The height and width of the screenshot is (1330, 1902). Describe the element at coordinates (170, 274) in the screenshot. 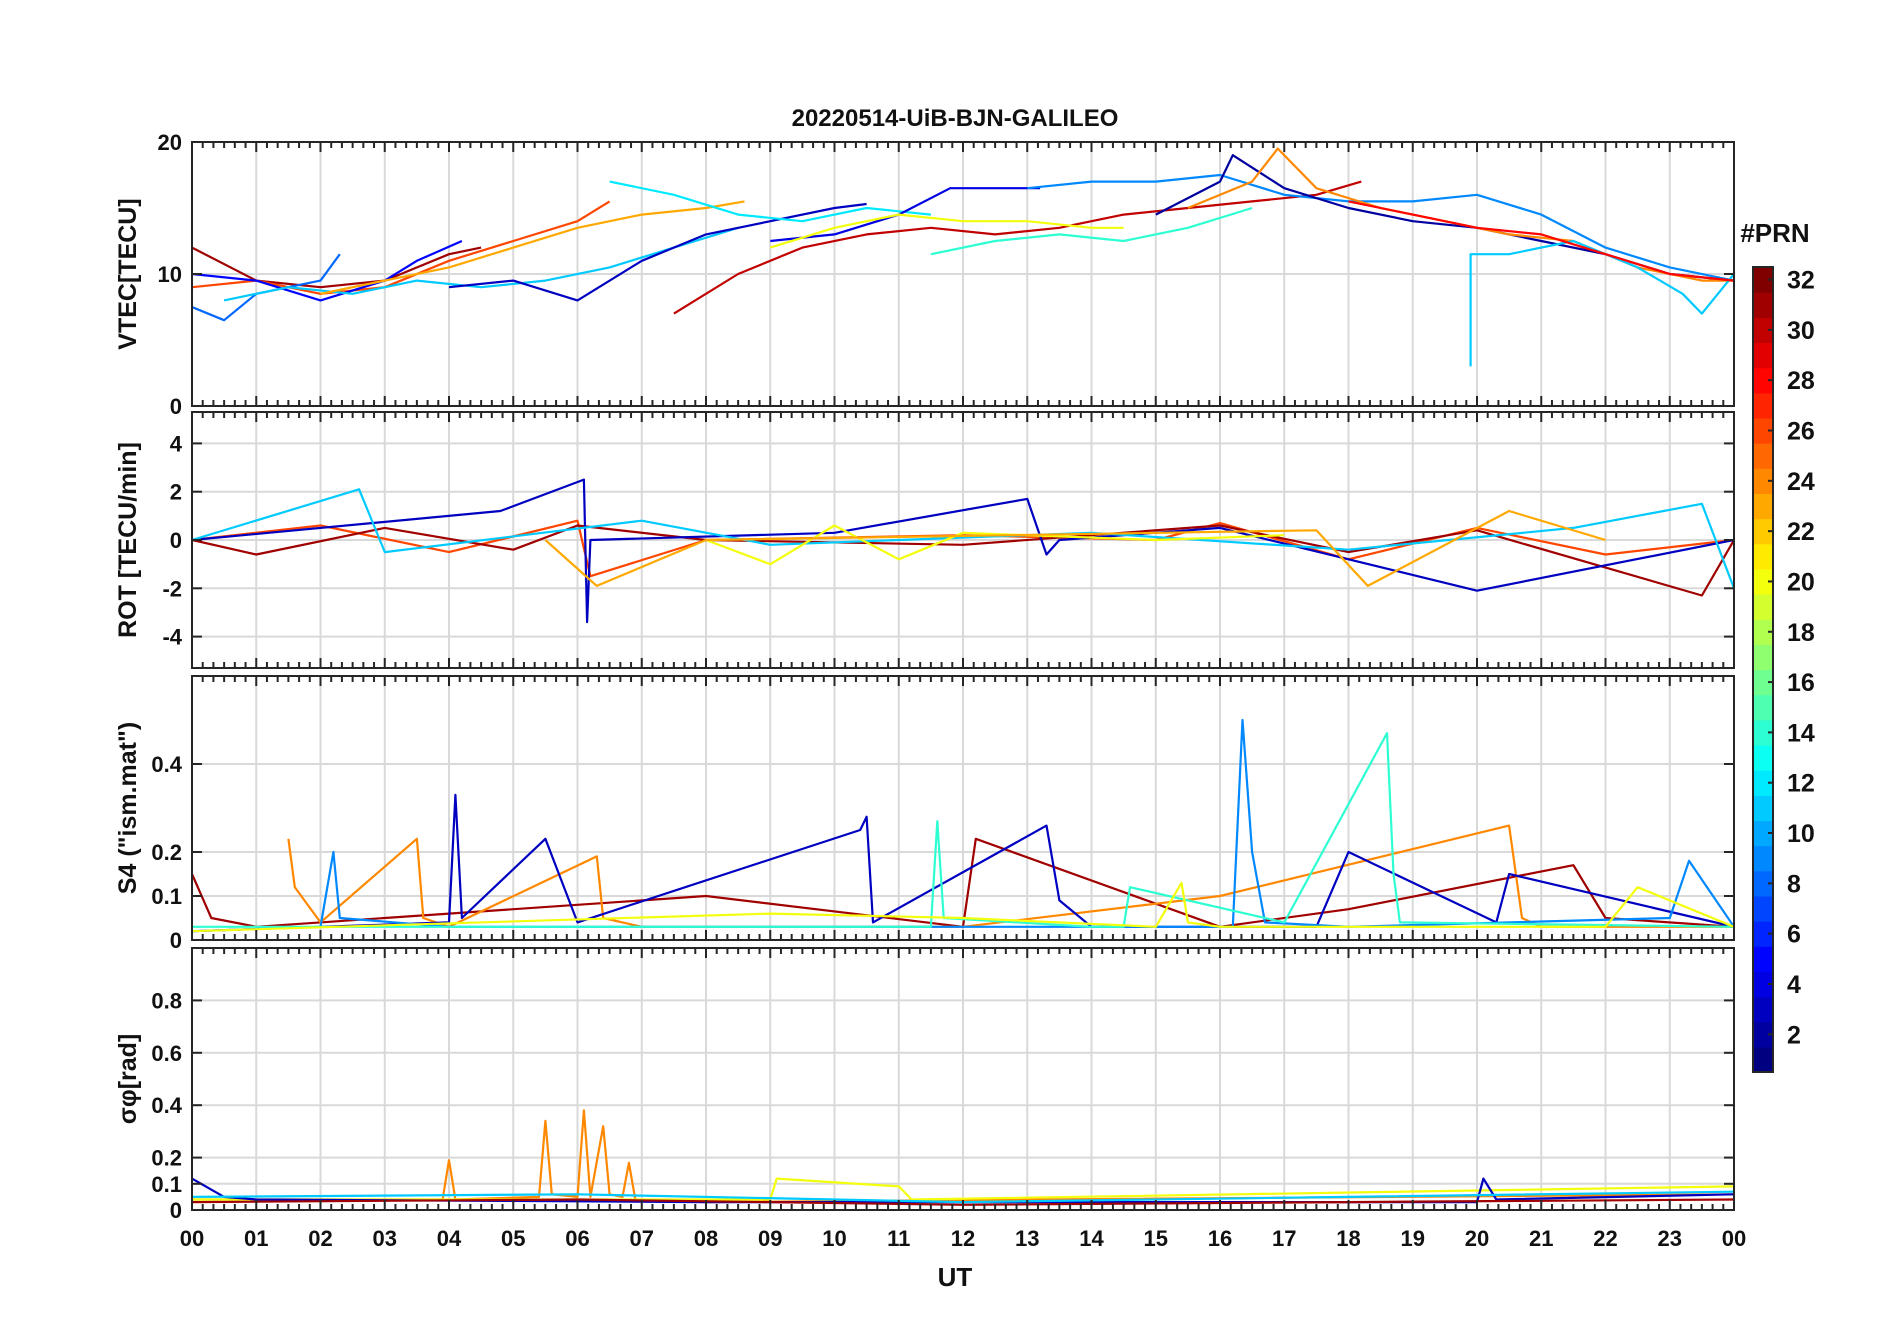

I see `y-tick-label: 10` at that location.